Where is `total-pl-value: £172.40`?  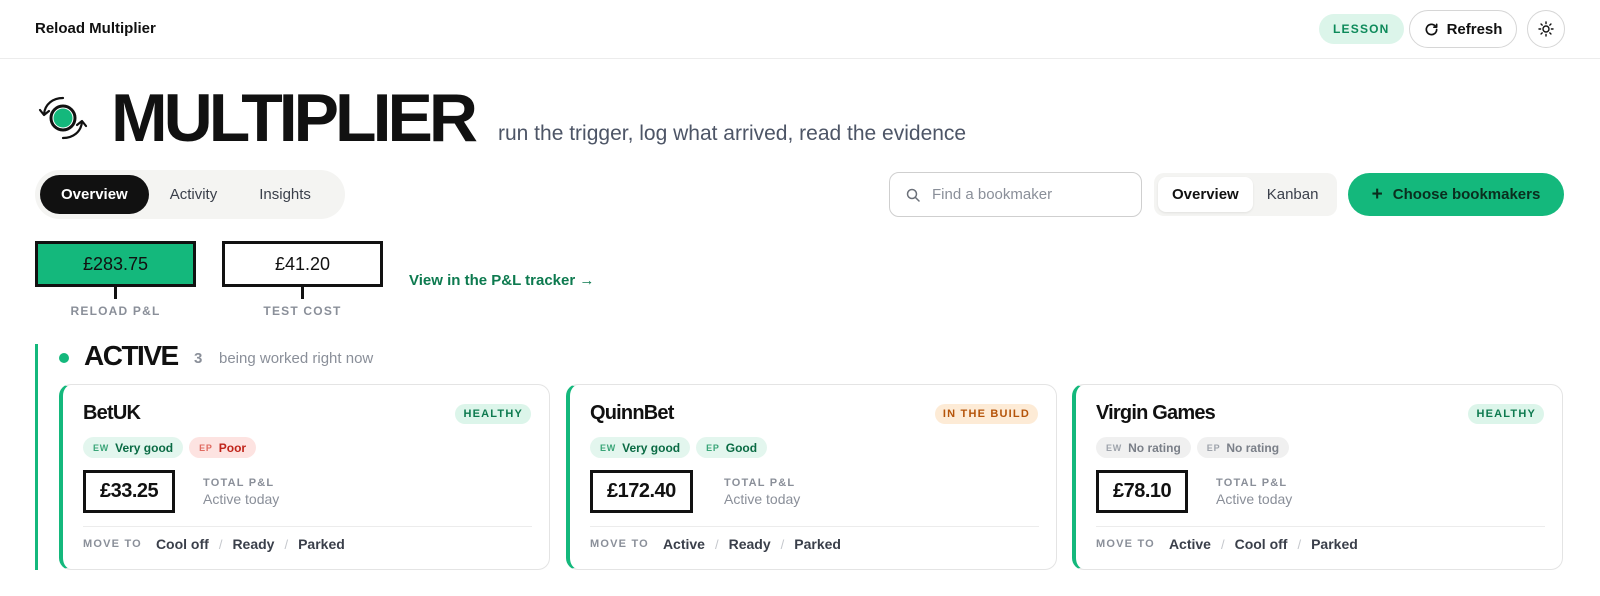
total-pl-value: £172.40 is located at coordinates (641, 491).